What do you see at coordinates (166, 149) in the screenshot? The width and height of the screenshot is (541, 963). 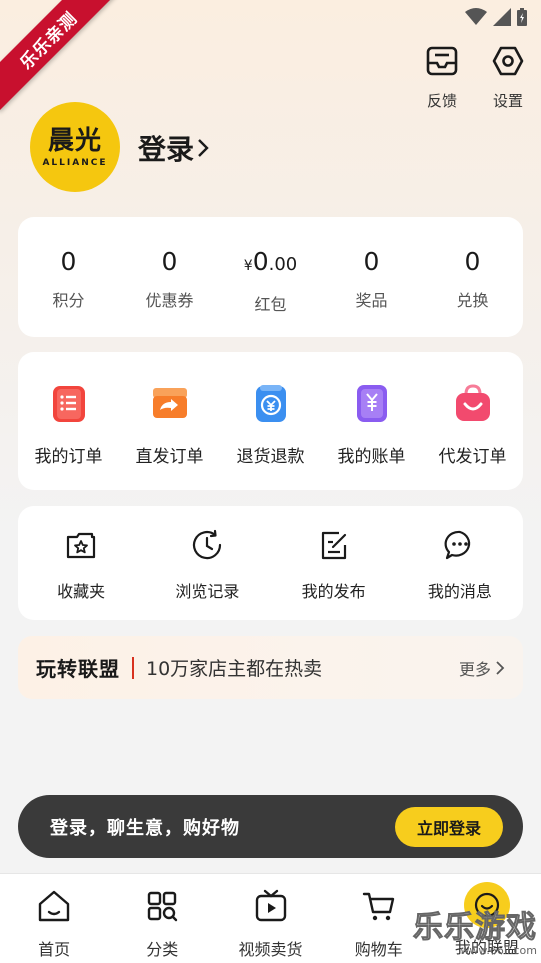 I see `login-label: 登录` at bounding box center [166, 149].